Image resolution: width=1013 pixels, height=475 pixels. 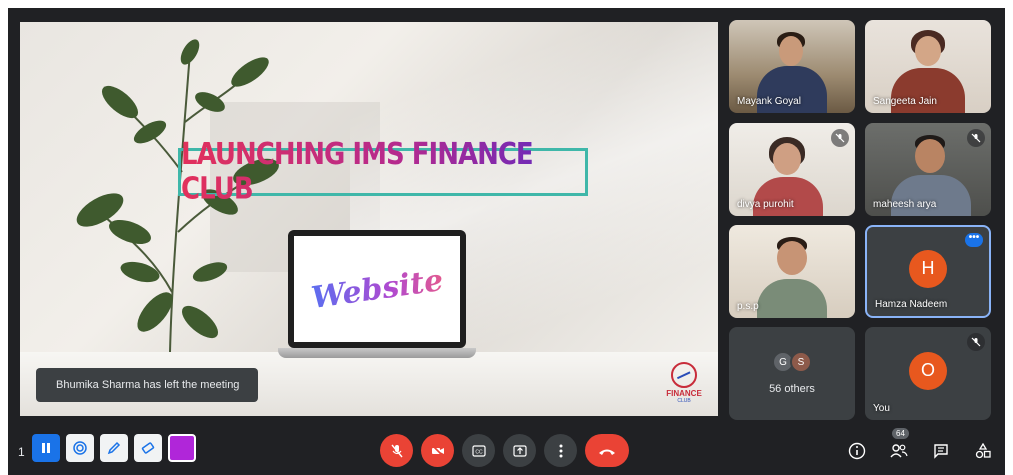 I want to click on logo-mark-icon, so click(x=684, y=375).